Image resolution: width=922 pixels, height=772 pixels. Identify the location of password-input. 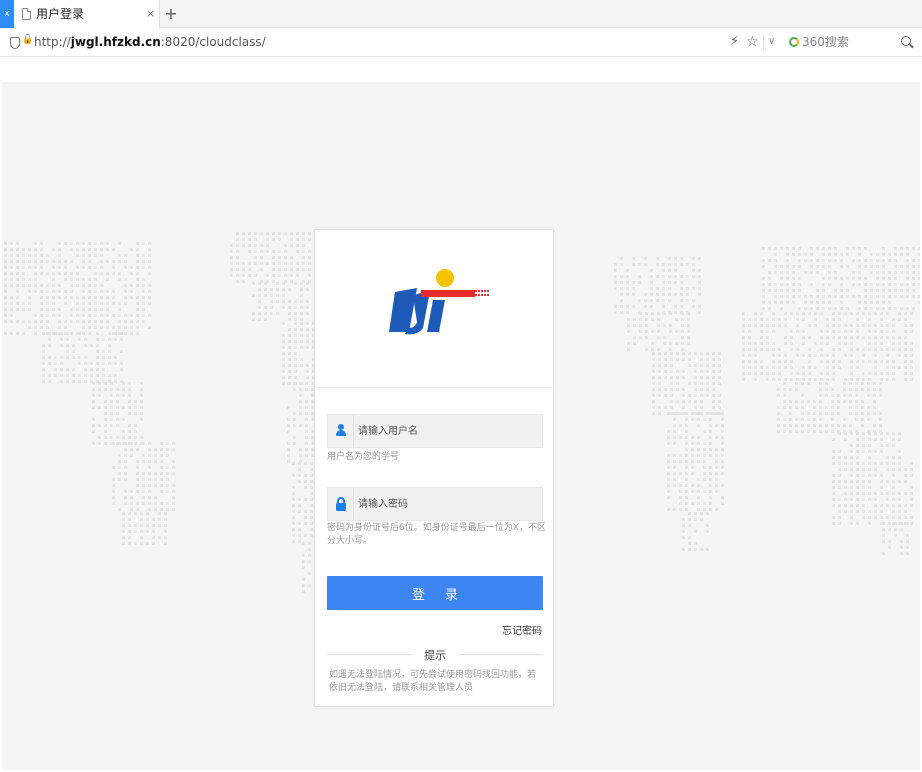
(448, 504).